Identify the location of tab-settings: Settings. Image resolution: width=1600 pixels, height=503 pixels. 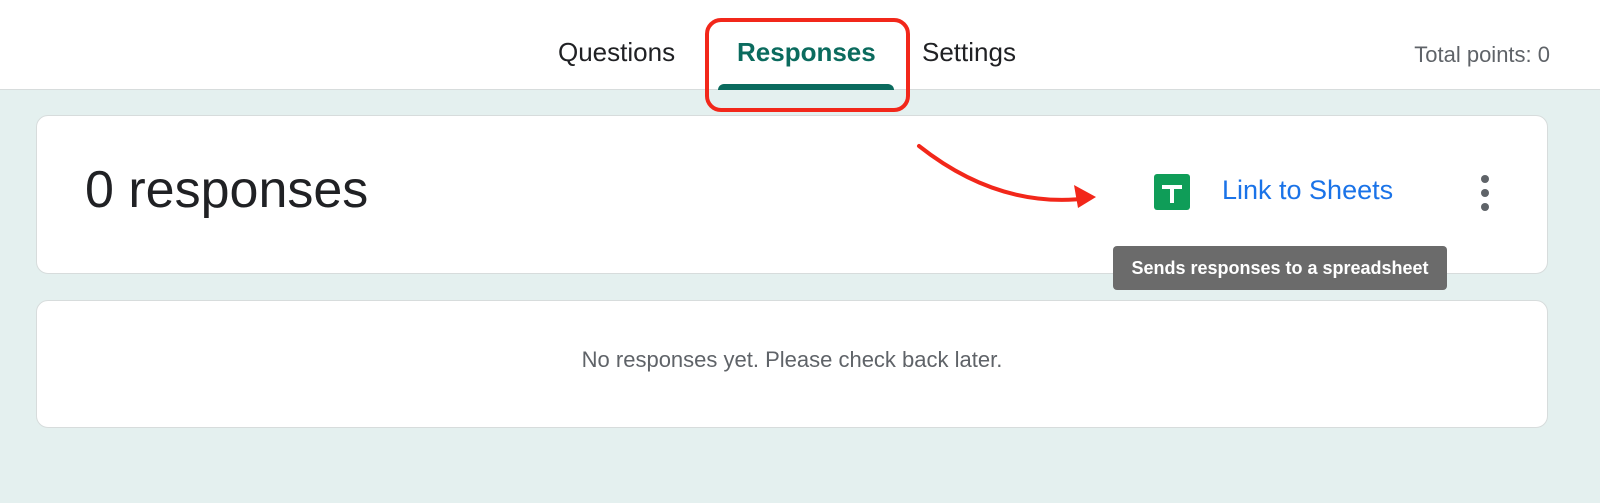
(969, 52).